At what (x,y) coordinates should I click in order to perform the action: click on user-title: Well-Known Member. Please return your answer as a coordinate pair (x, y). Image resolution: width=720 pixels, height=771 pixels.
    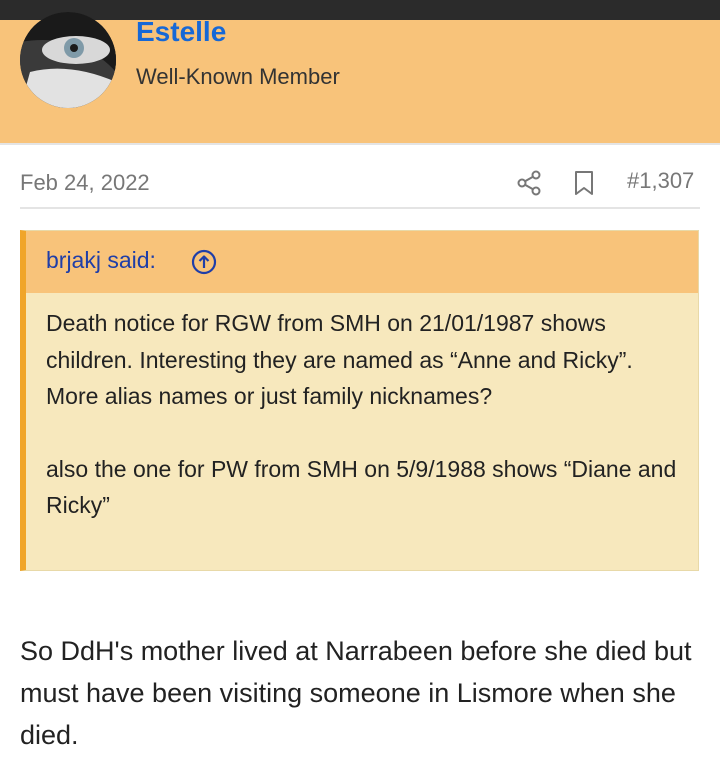
    Looking at the image, I should click on (238, 76).